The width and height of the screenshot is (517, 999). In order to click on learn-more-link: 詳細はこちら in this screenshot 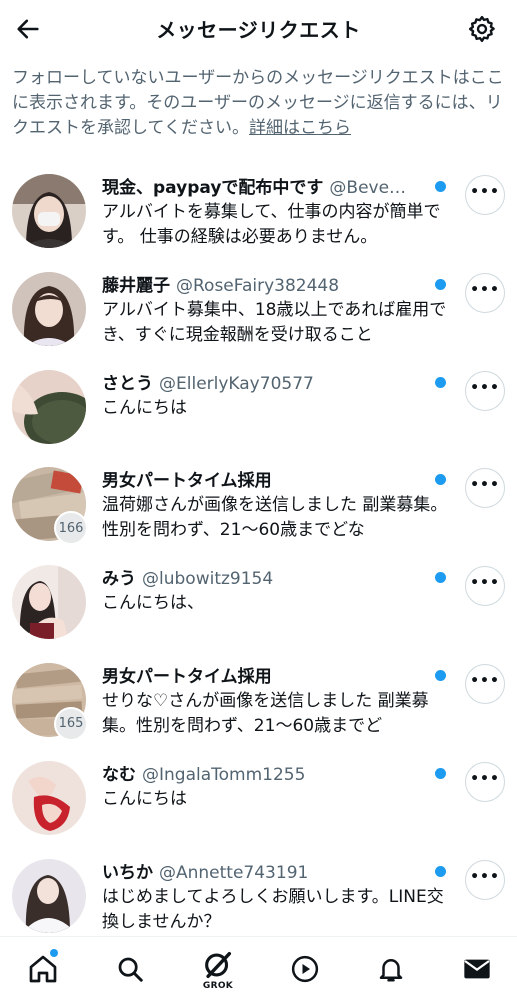, I will do `click(300, 128)`.